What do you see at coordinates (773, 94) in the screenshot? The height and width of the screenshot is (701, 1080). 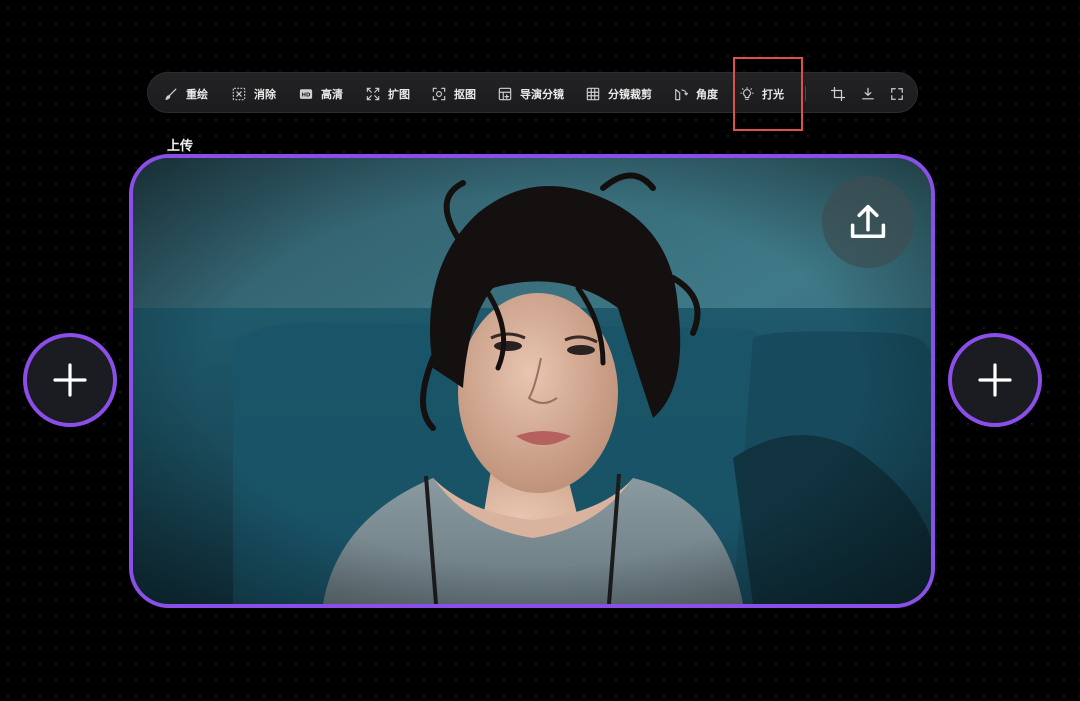 I see `lighting-label: 打光` at bounding box center [773, 94].